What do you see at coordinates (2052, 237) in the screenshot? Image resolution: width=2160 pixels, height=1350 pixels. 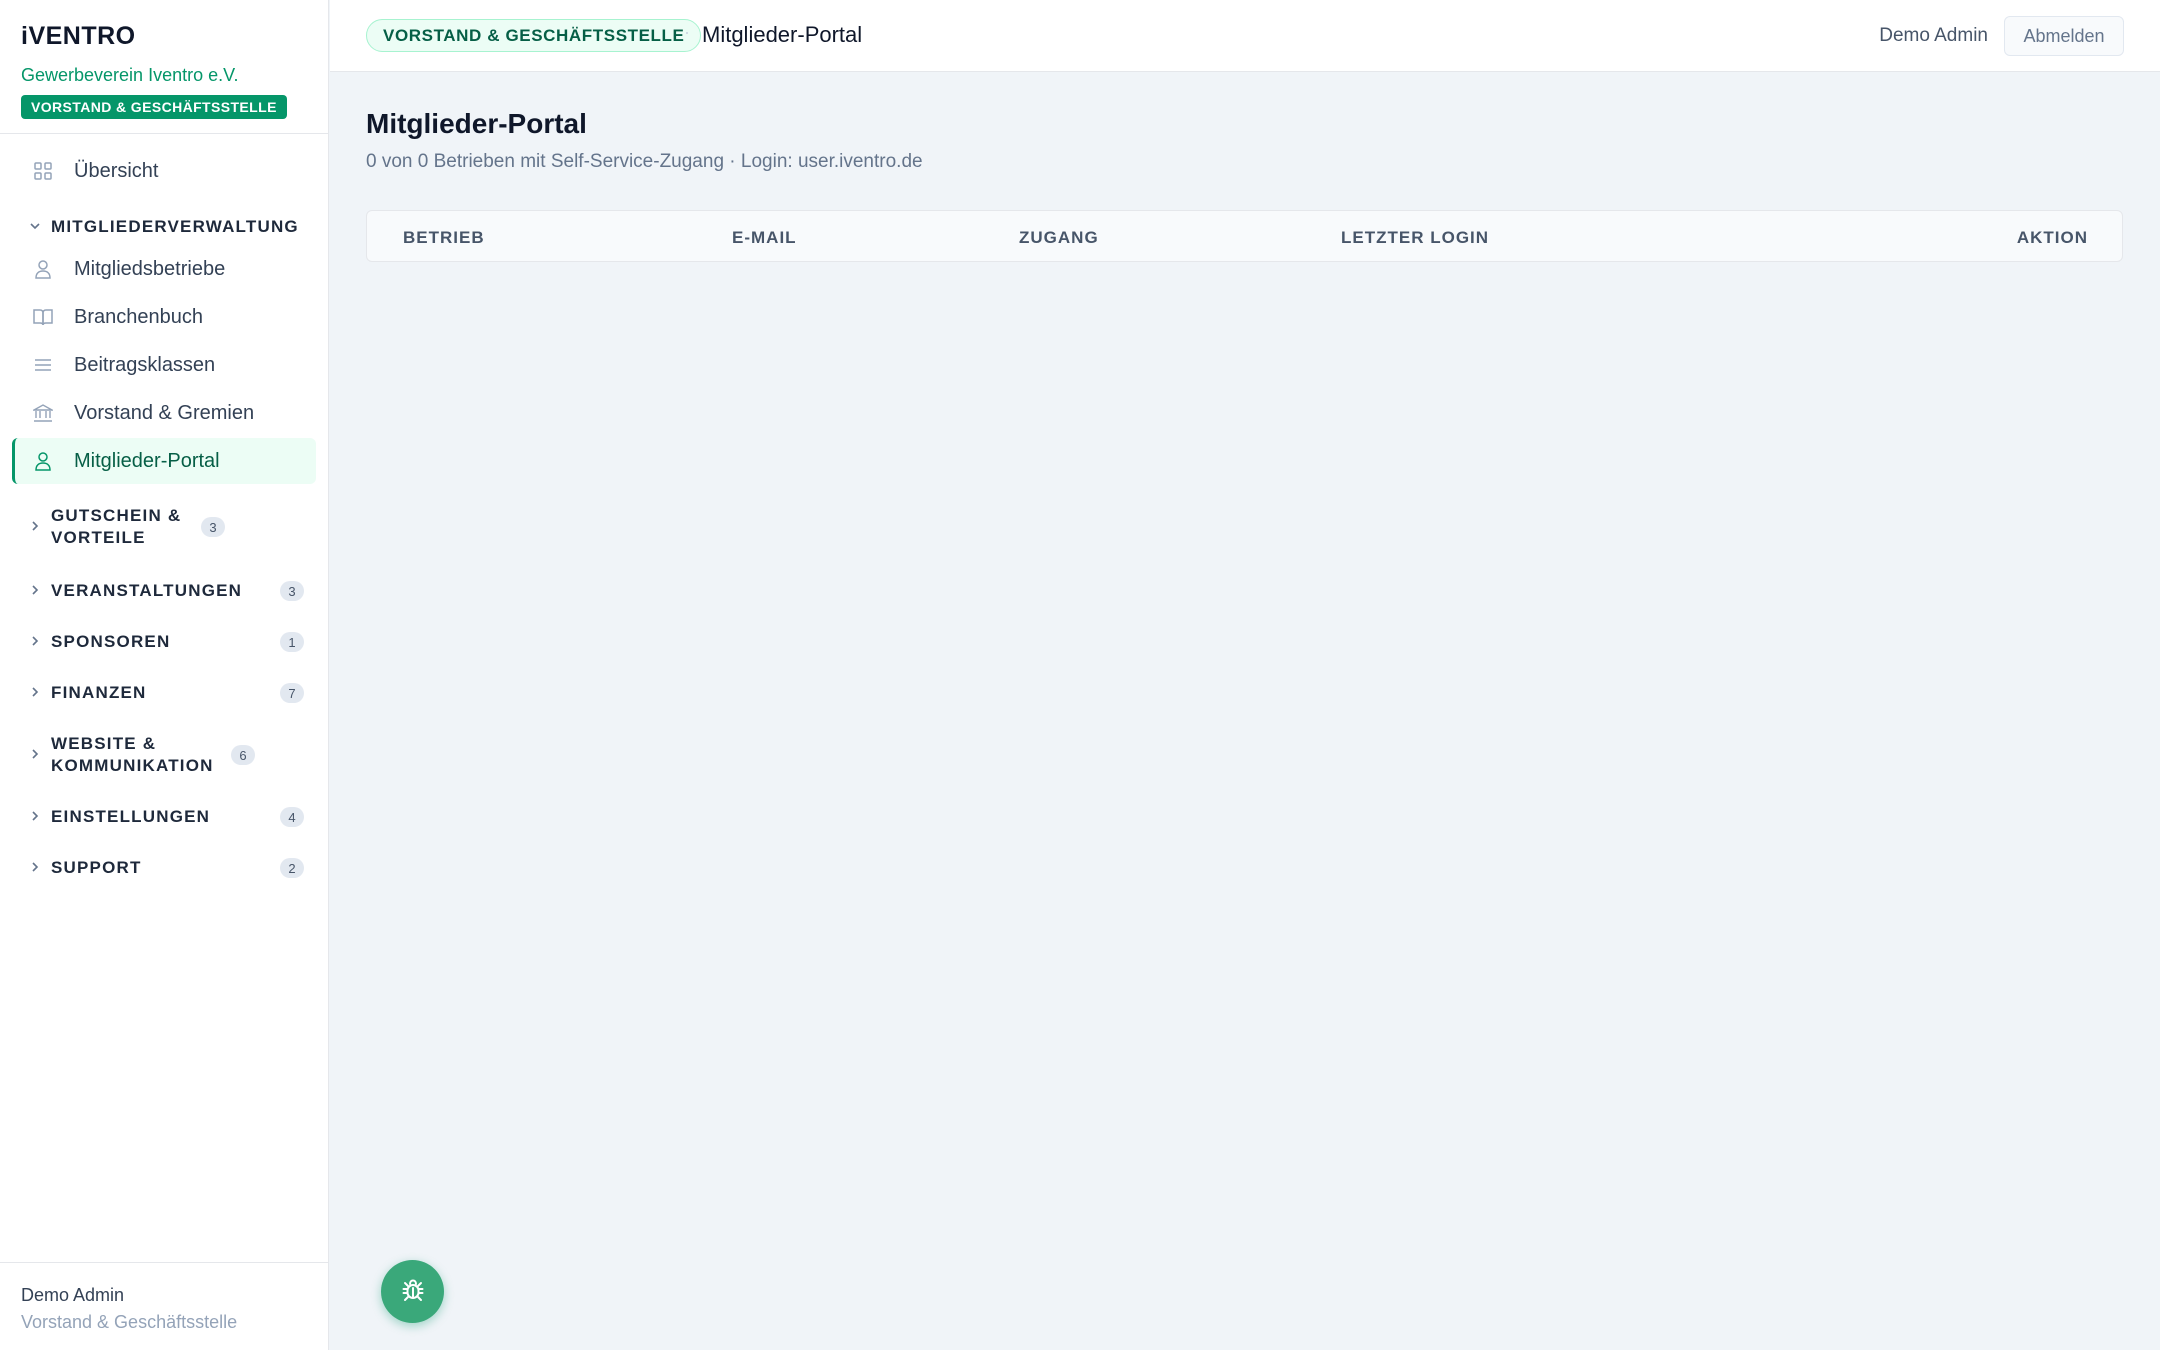 I see `column-header-aktion: AKTION` at bounding box center [2052, 237].